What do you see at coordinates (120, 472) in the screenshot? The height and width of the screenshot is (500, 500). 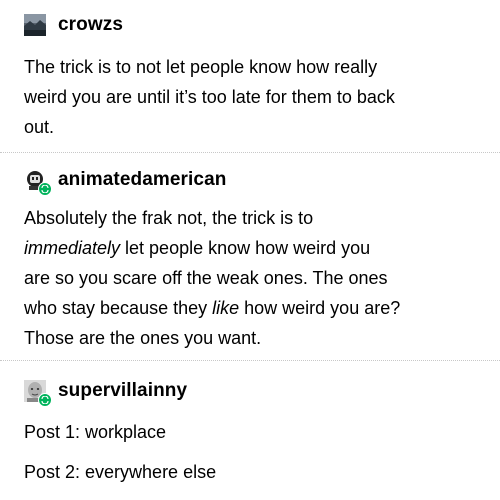 I see `post-text-line: Post 2: everywhere else` at bounding box center [120, 472].